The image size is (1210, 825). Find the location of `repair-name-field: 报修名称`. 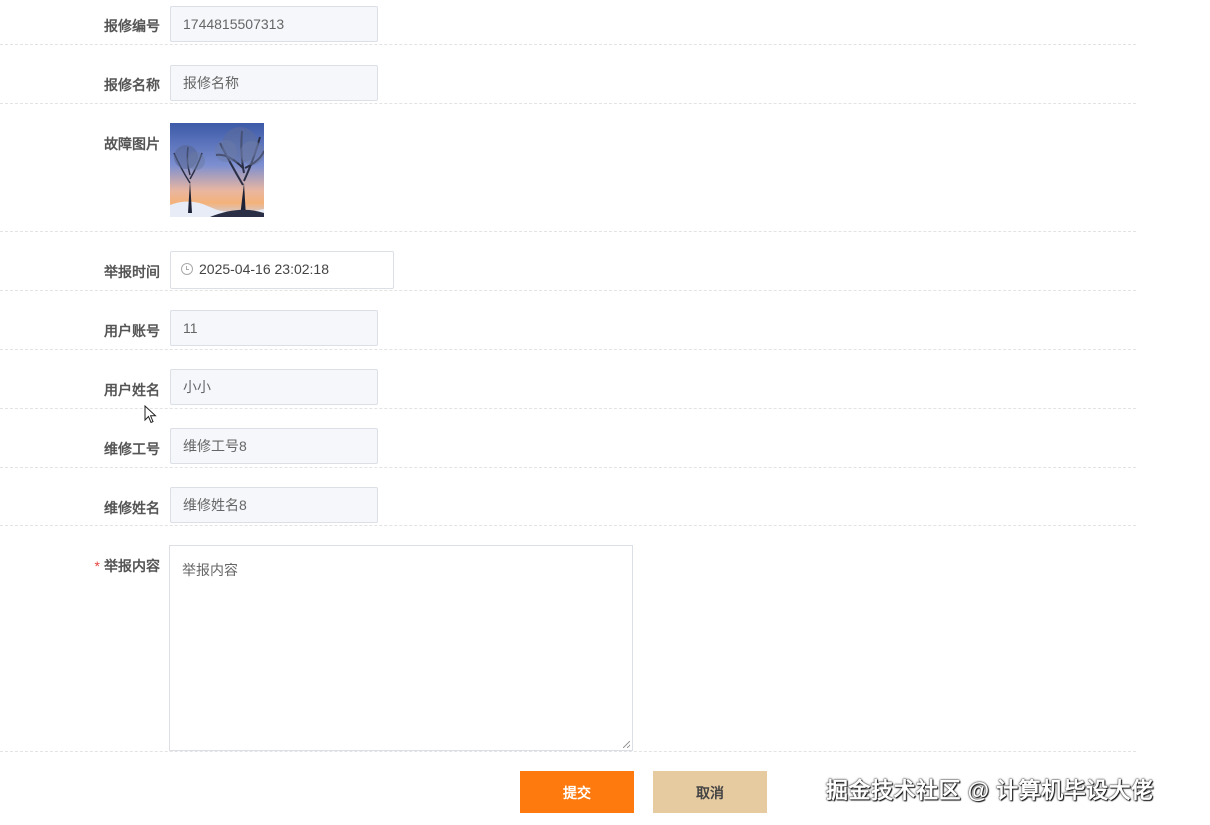

repair-name-field: 报修名称 is located at coordinates (274, 83).